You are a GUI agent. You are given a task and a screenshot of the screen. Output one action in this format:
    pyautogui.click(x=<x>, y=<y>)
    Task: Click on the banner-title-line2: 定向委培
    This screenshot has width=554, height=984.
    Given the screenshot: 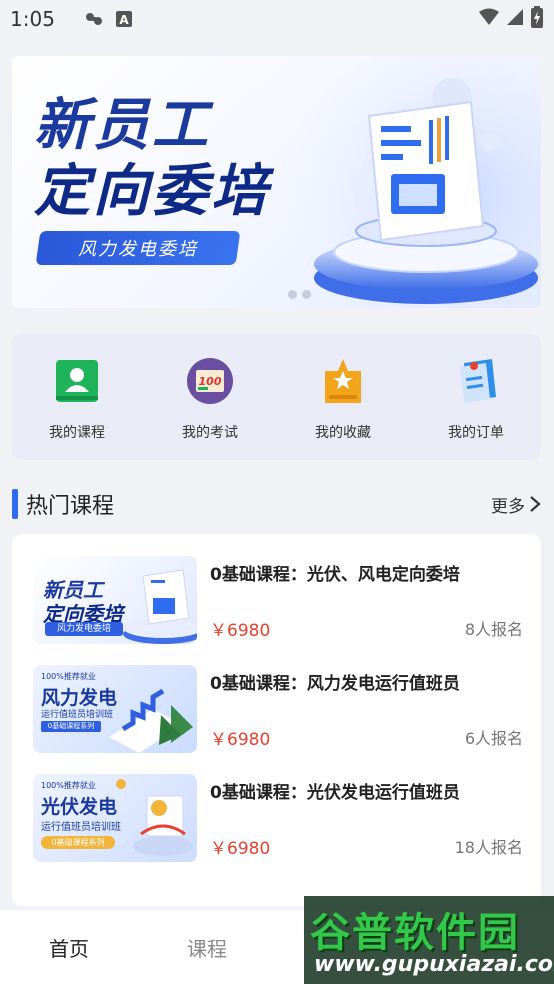 What is the action you would take?
    pyautogui.click(x=152, y=191)
    